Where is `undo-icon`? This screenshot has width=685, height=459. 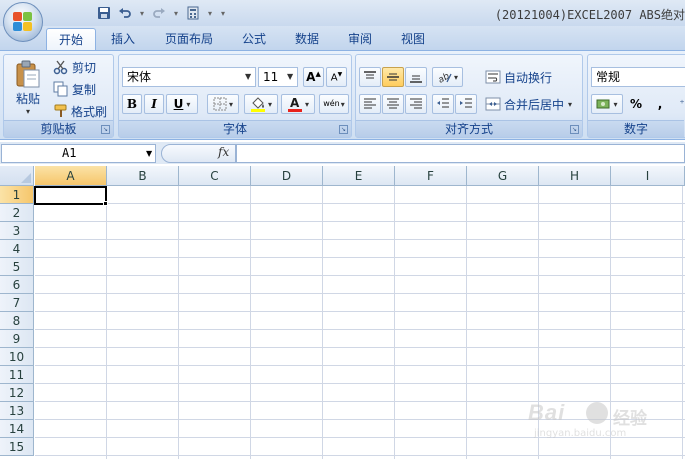
undo-icon is located at coordinates (125, 13).